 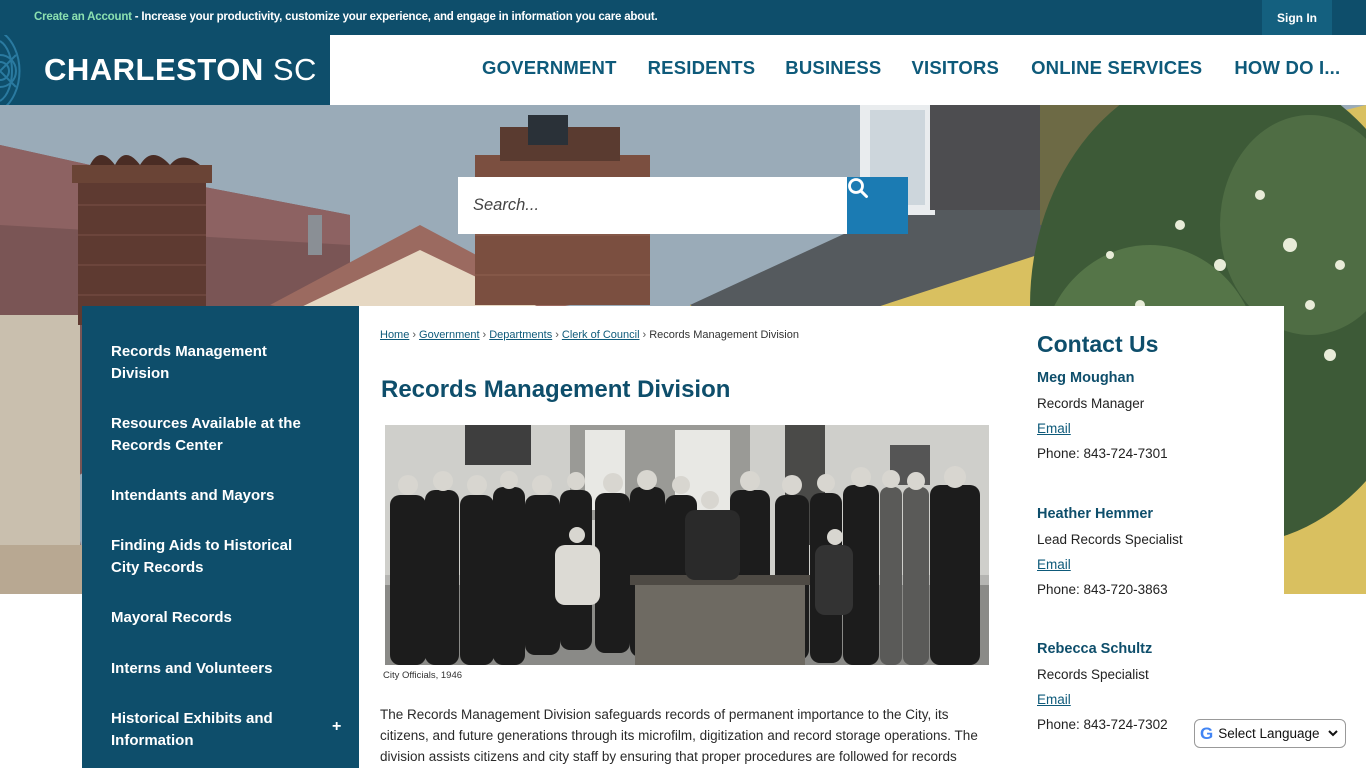 I want to click on breadcrumb-current: Records Management Division, so click(x=724, y=335).